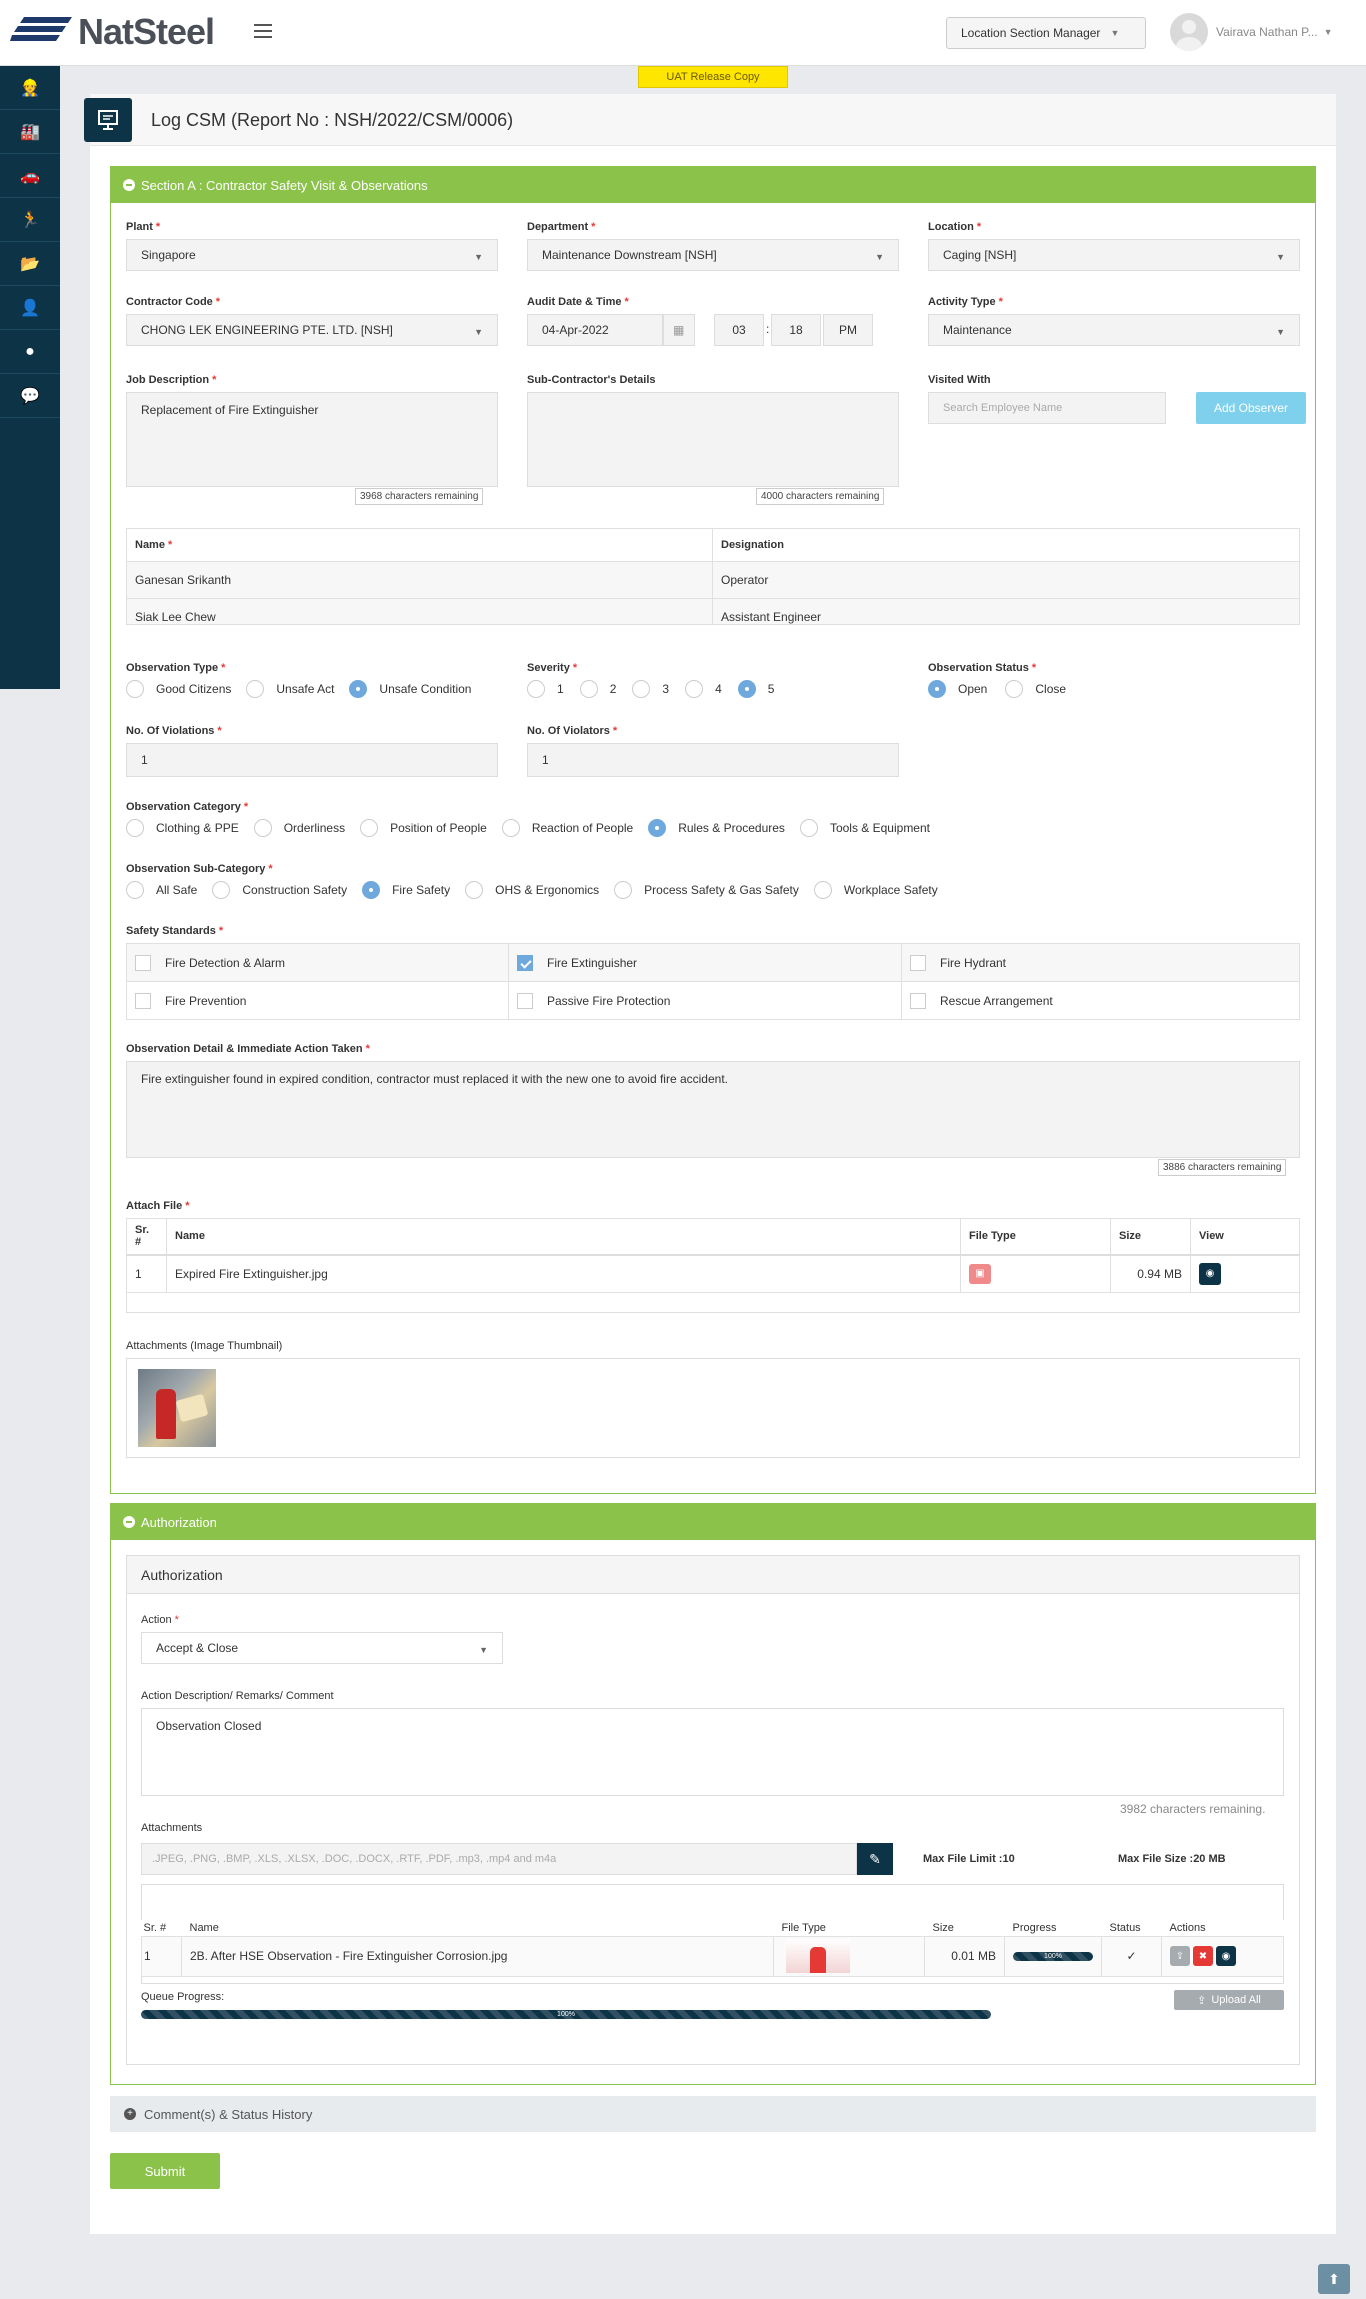  Describe the element at coordinates (818, 1956) in the screenshot. I see `file-preview-image` at that location.